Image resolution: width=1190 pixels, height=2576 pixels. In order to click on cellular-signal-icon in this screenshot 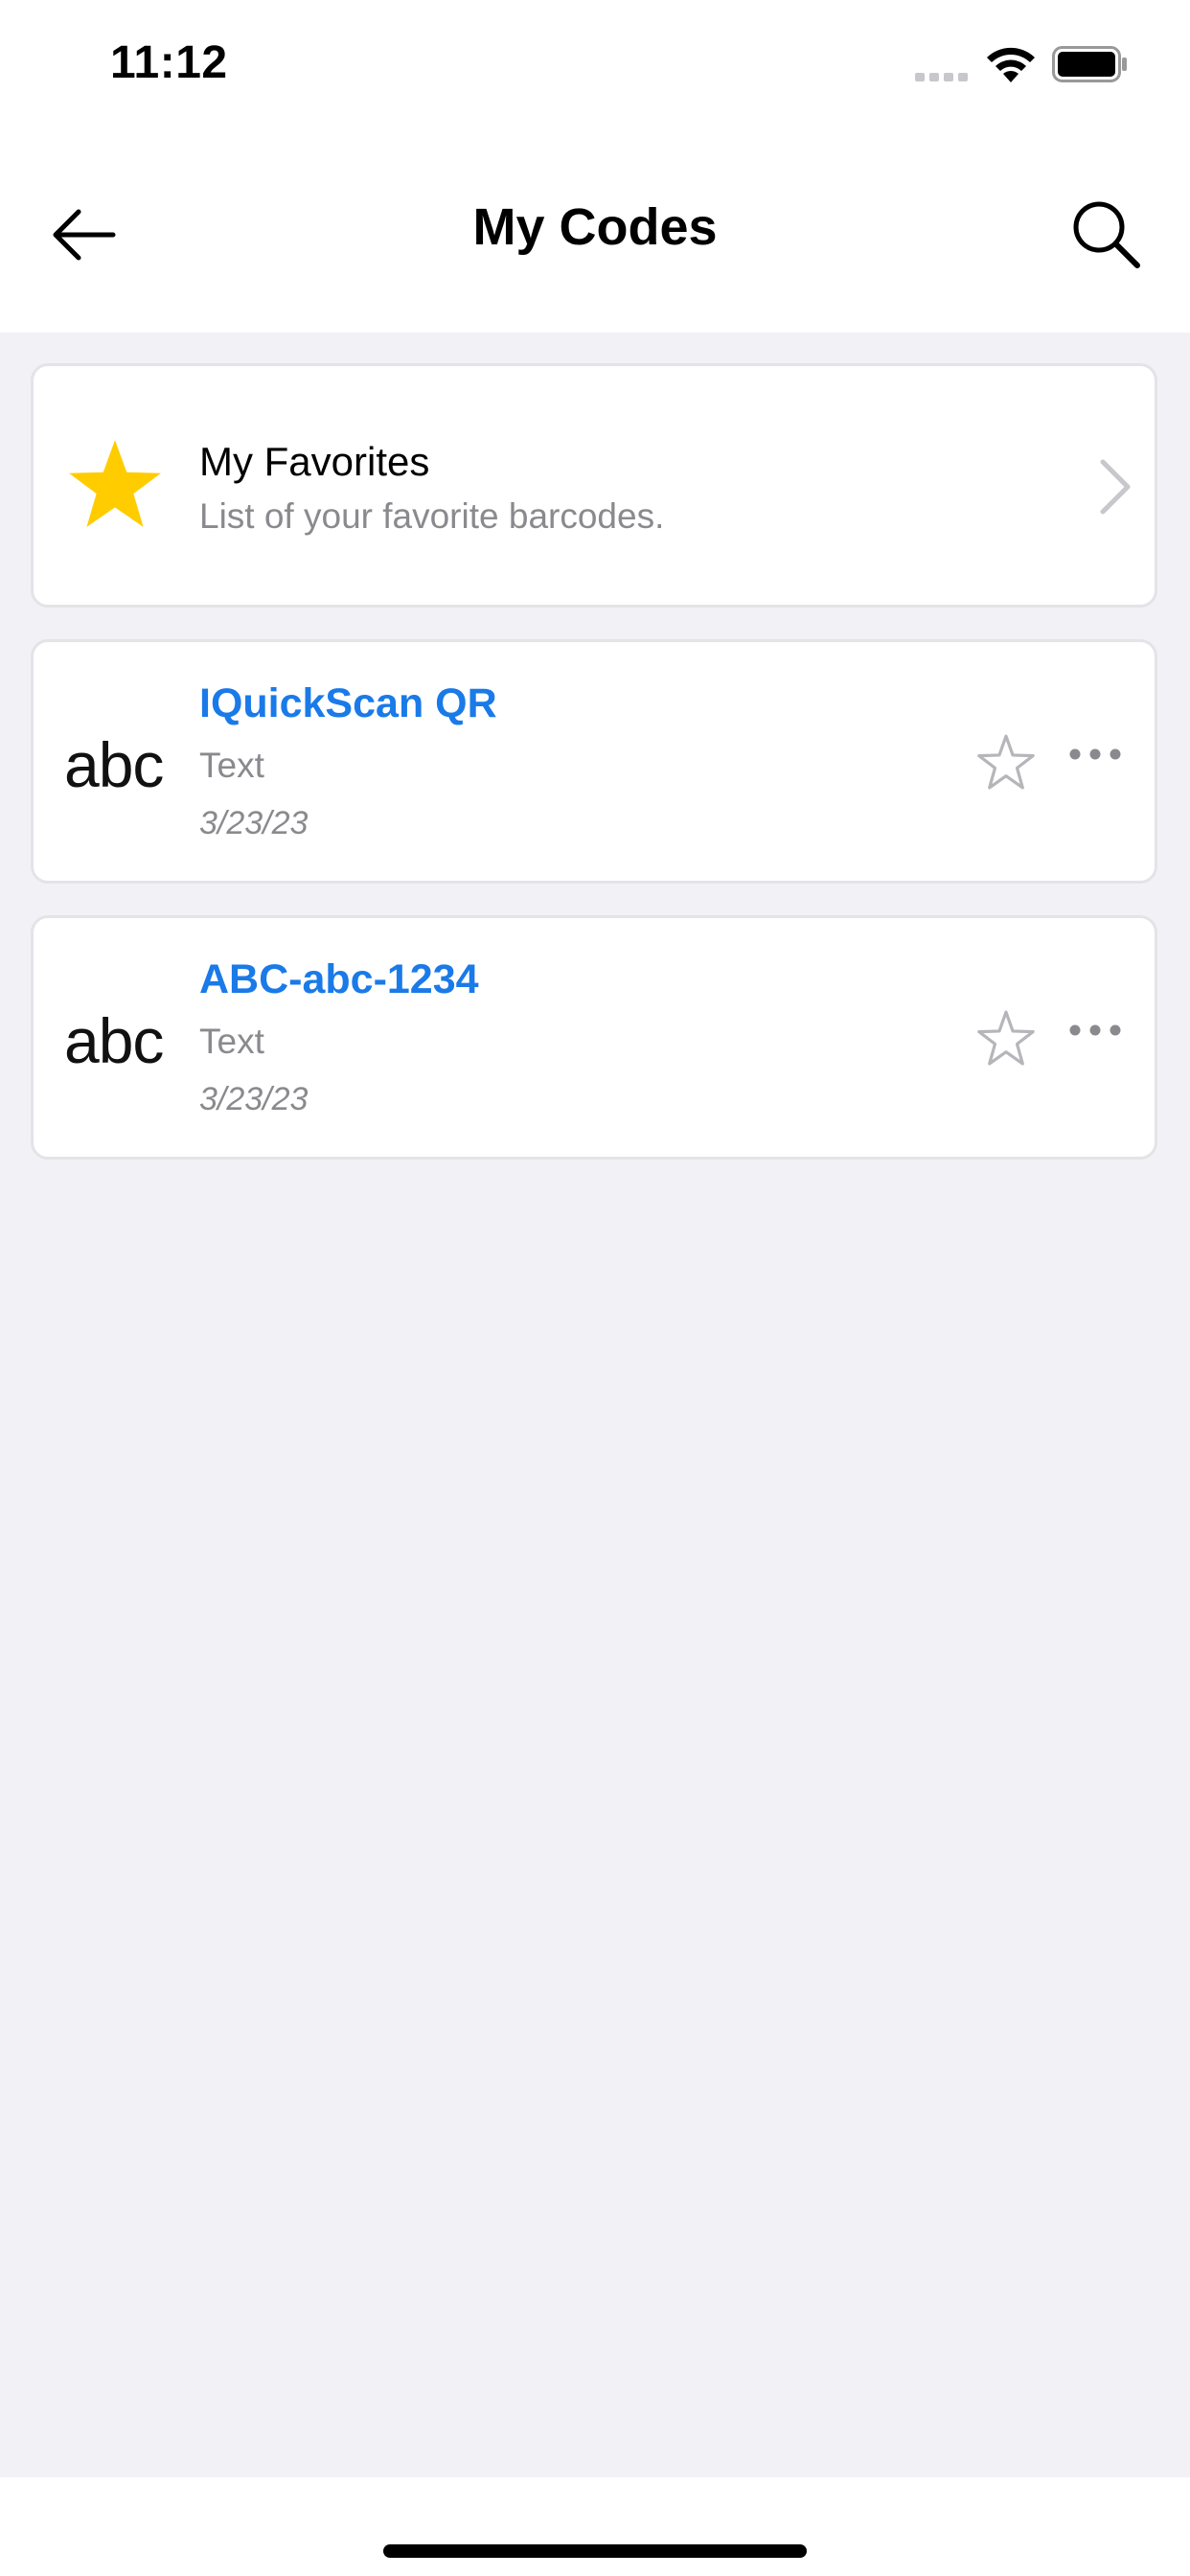, I will do `click(942, 77)`.